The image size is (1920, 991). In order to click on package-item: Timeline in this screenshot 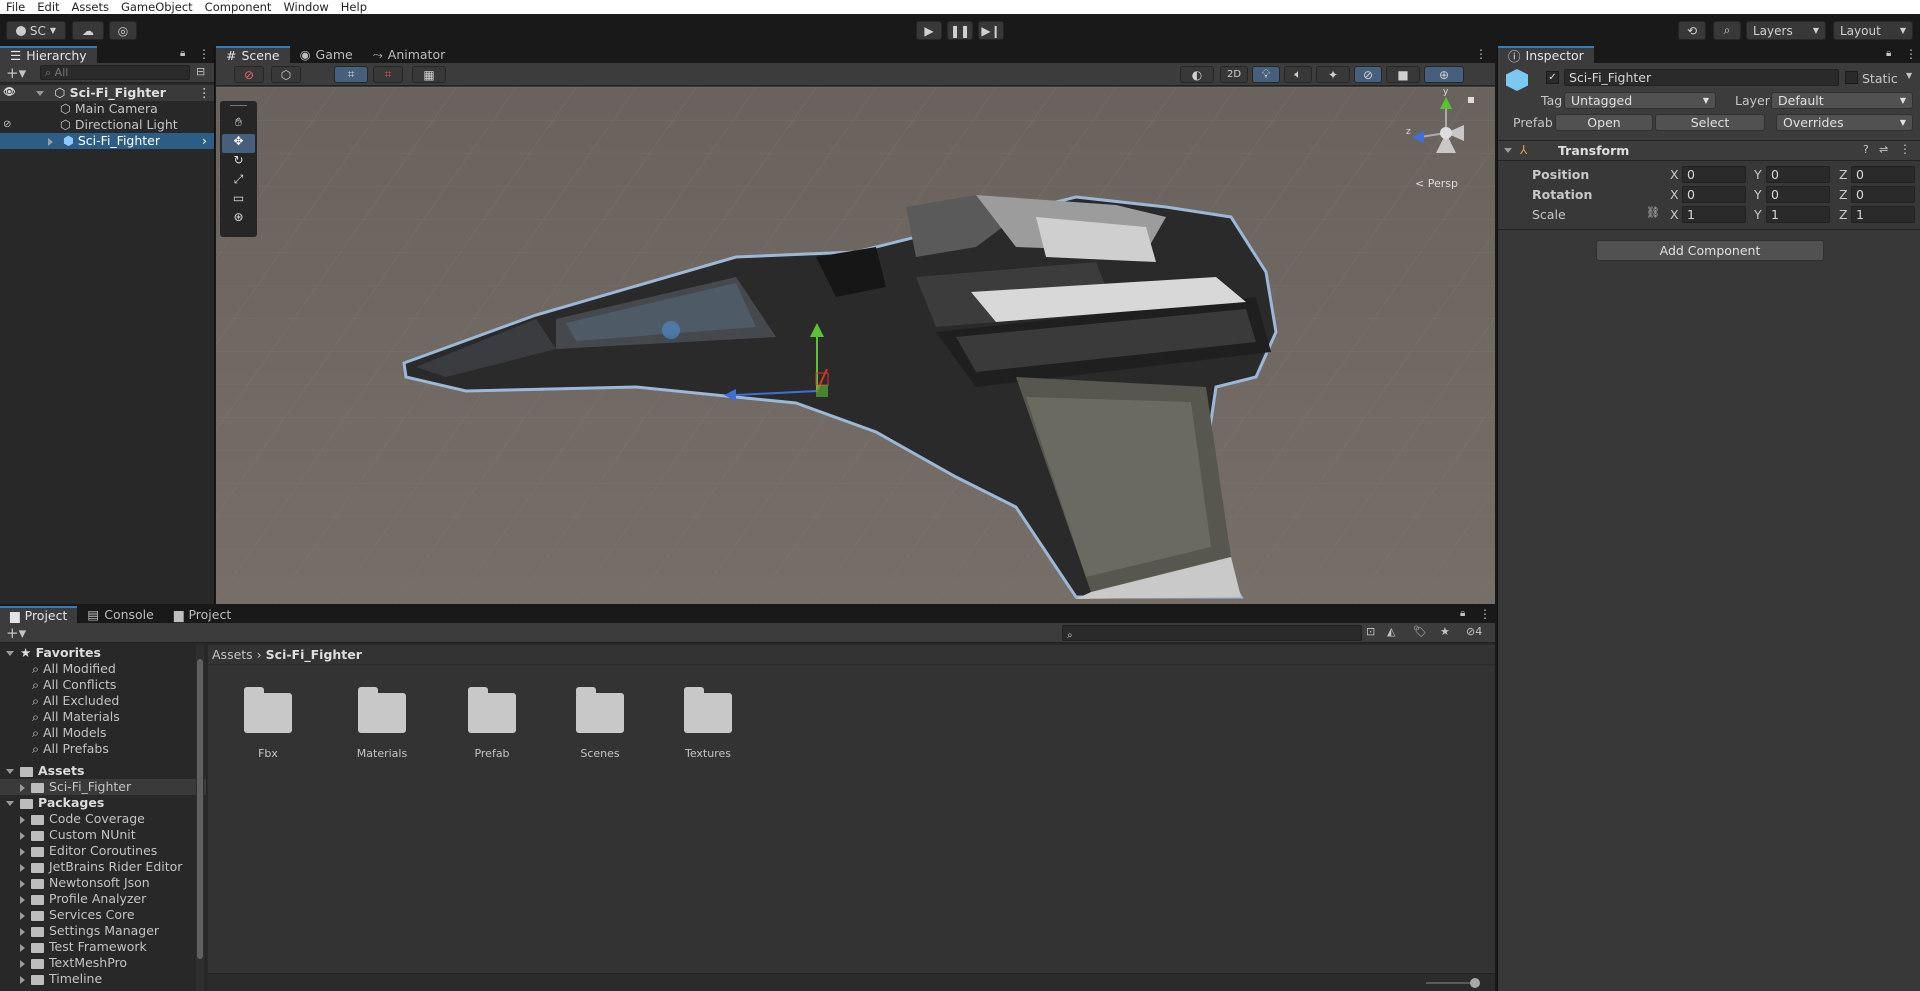, I will do `click(103, 979)`.